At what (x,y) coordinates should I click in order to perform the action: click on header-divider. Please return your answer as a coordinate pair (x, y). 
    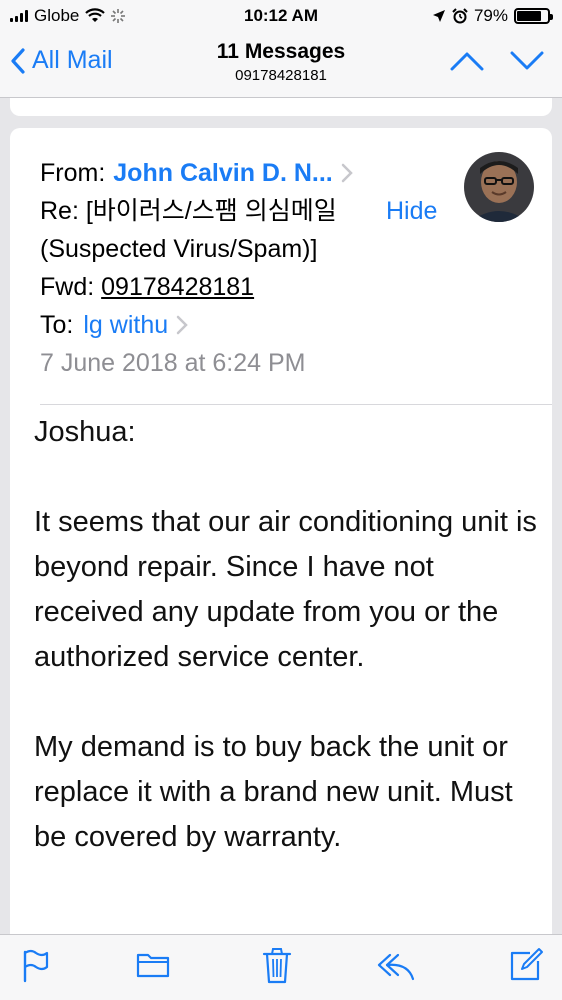
    Looking at the image, I should click on (296, 404).